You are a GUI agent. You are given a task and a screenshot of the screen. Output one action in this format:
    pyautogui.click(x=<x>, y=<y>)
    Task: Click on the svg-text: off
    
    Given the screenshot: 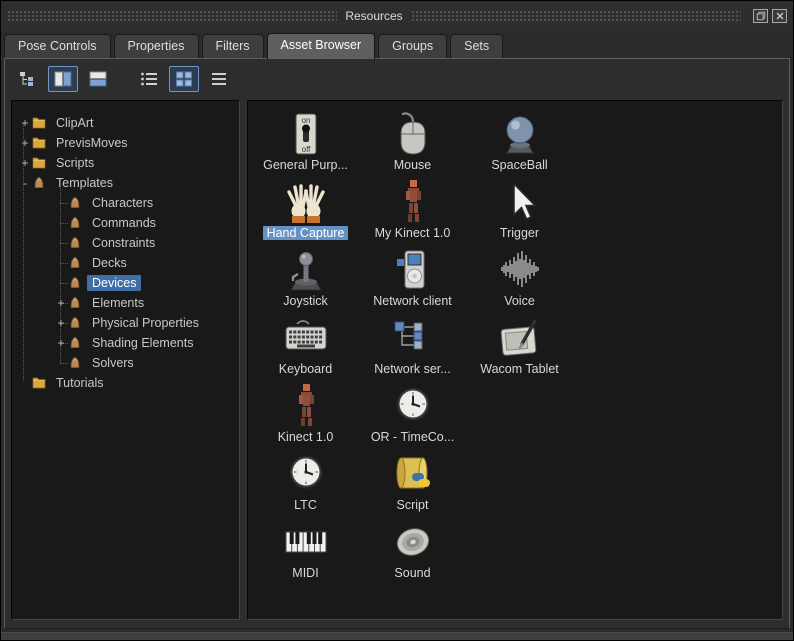 What is the action you would take?
    pyautogui.click(x=306, y=149)
    